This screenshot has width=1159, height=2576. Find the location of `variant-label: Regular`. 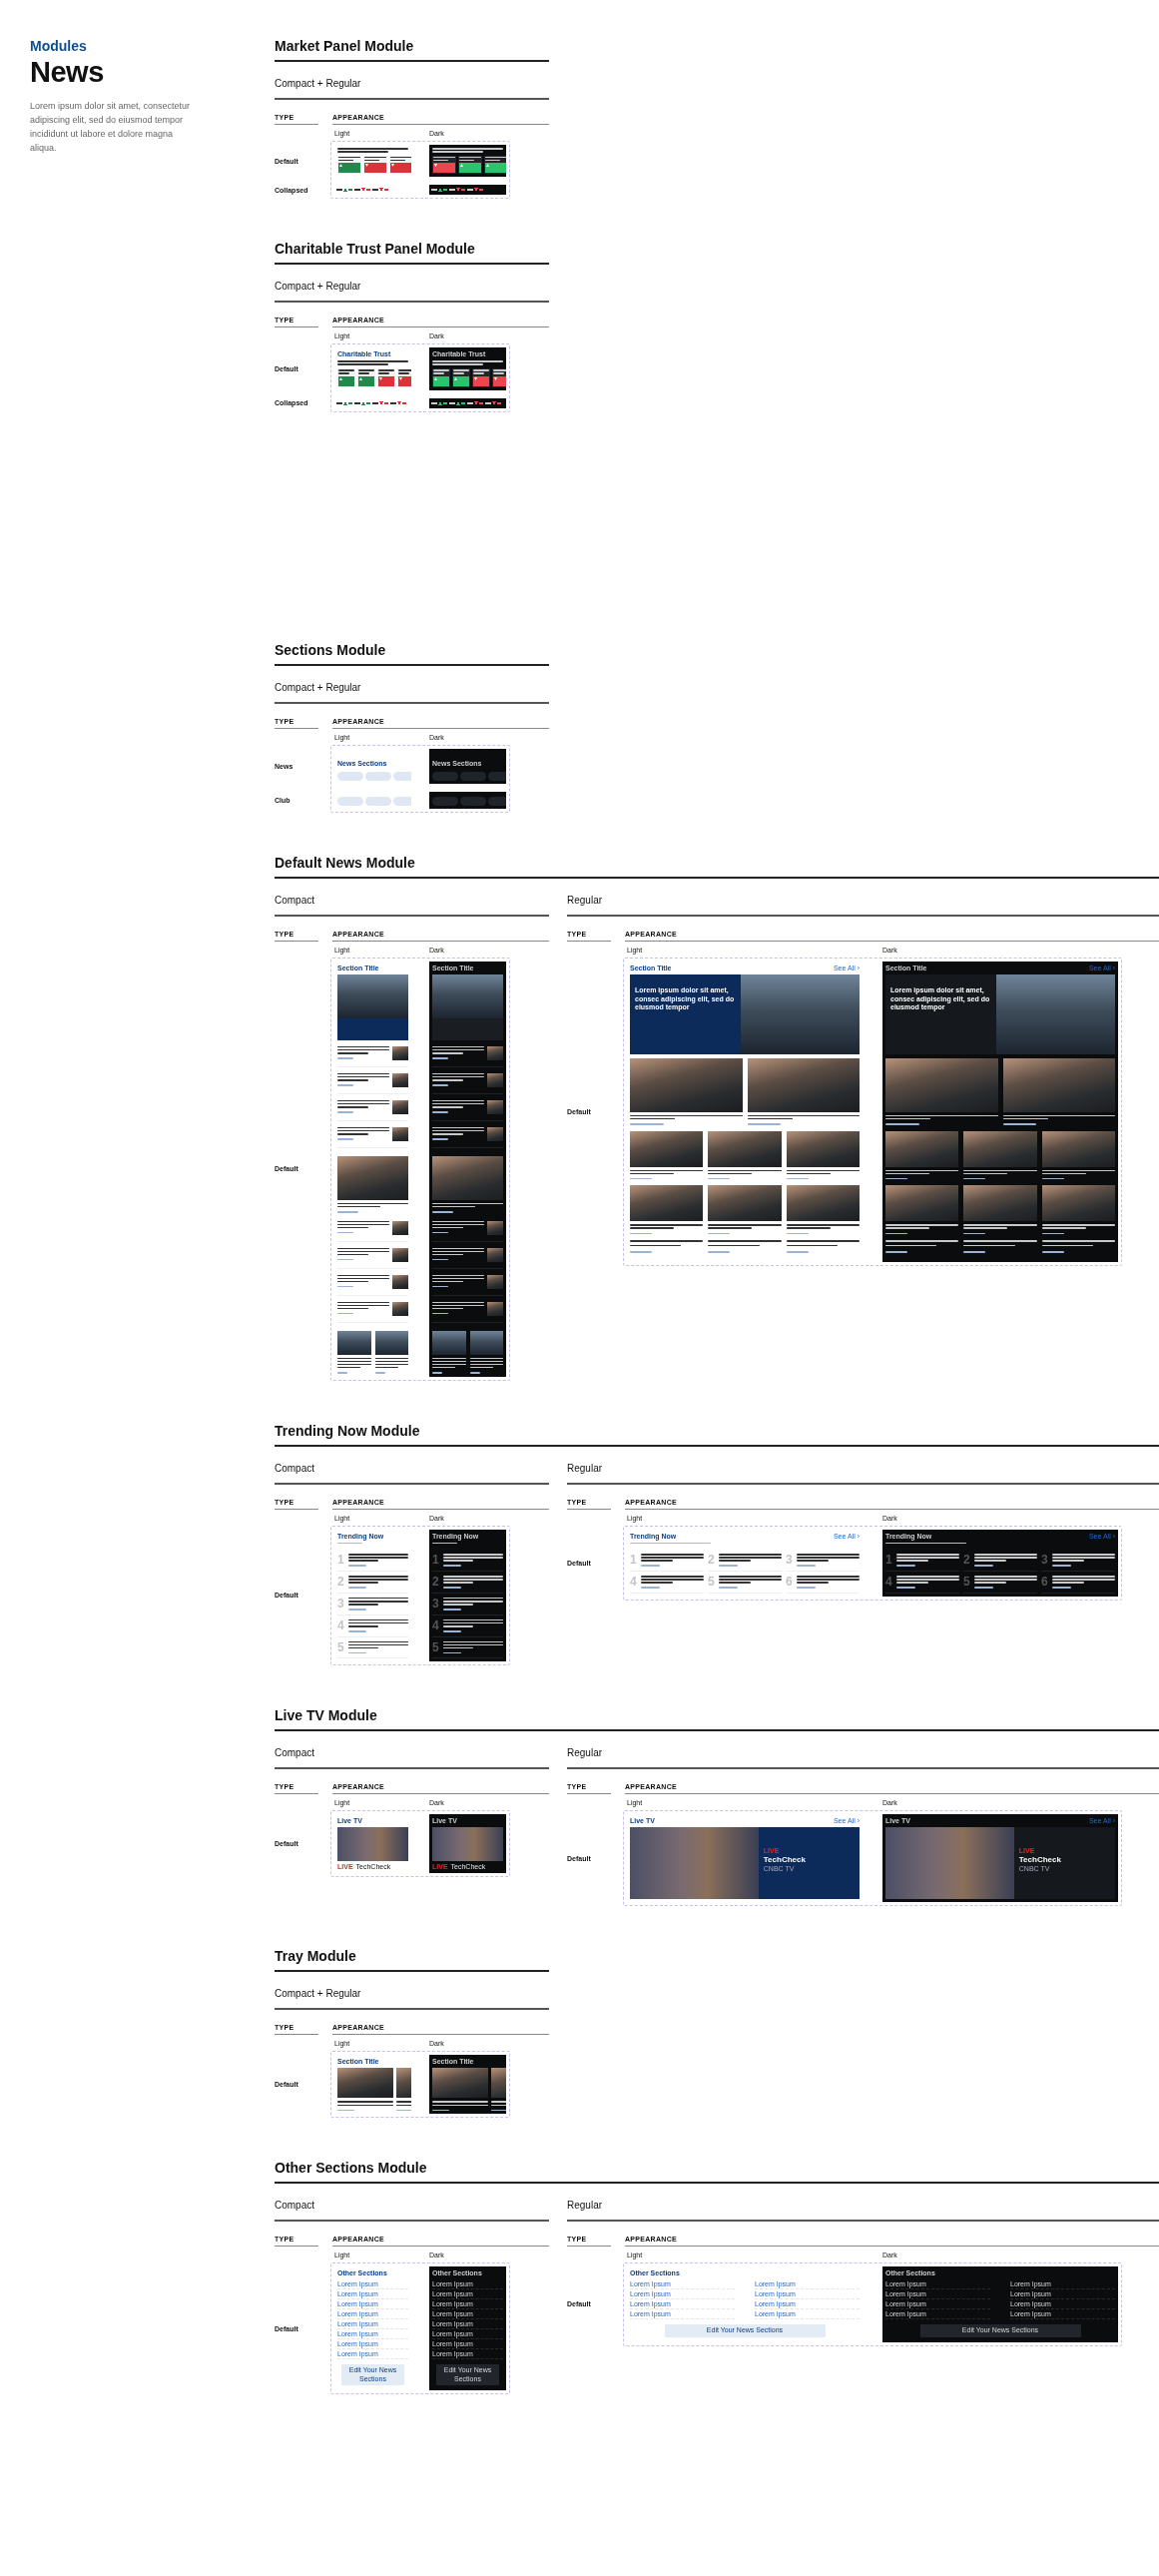

variant-label: Regular is located at coordinates (863, 1755).